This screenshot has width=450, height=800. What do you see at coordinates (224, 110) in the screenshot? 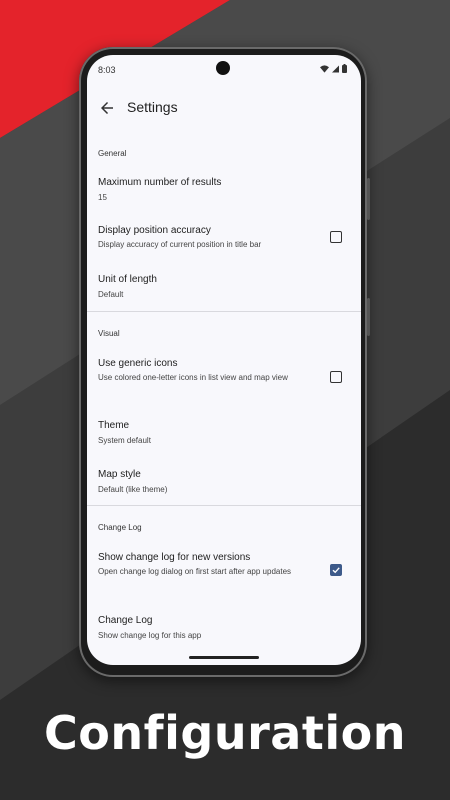
I see `app-bar: Settings` at bounding box center [224, 110].